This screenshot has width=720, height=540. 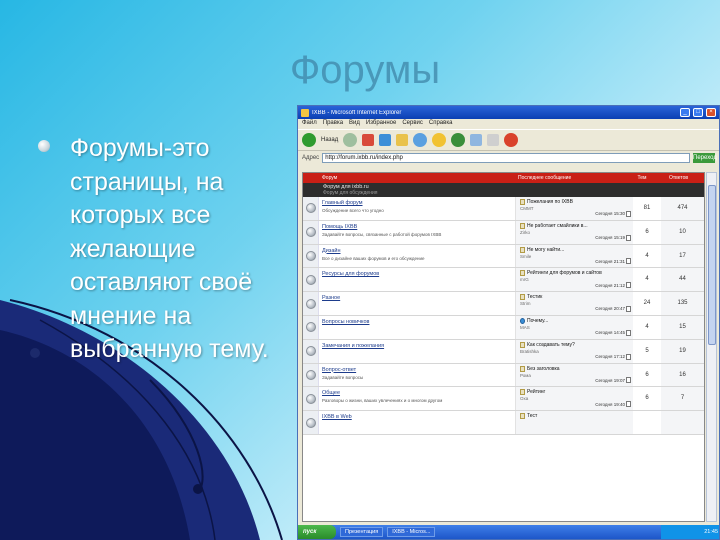 I want to click on forum-title-link: Разное, so click(x=417, y=298).